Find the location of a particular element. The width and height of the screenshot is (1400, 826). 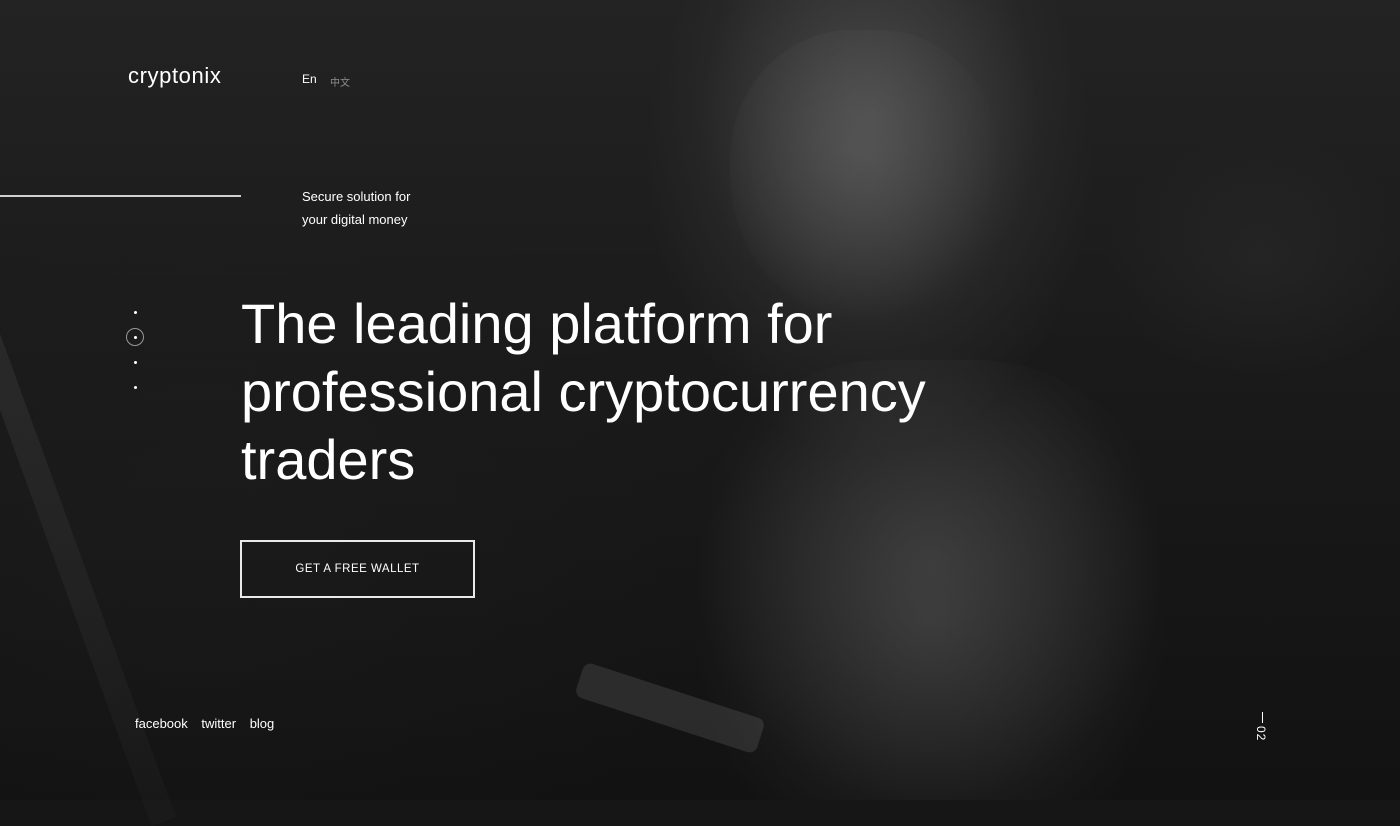

get-free-wallet-button: GET A FREE WALLET is located at coordinates (357, 569).